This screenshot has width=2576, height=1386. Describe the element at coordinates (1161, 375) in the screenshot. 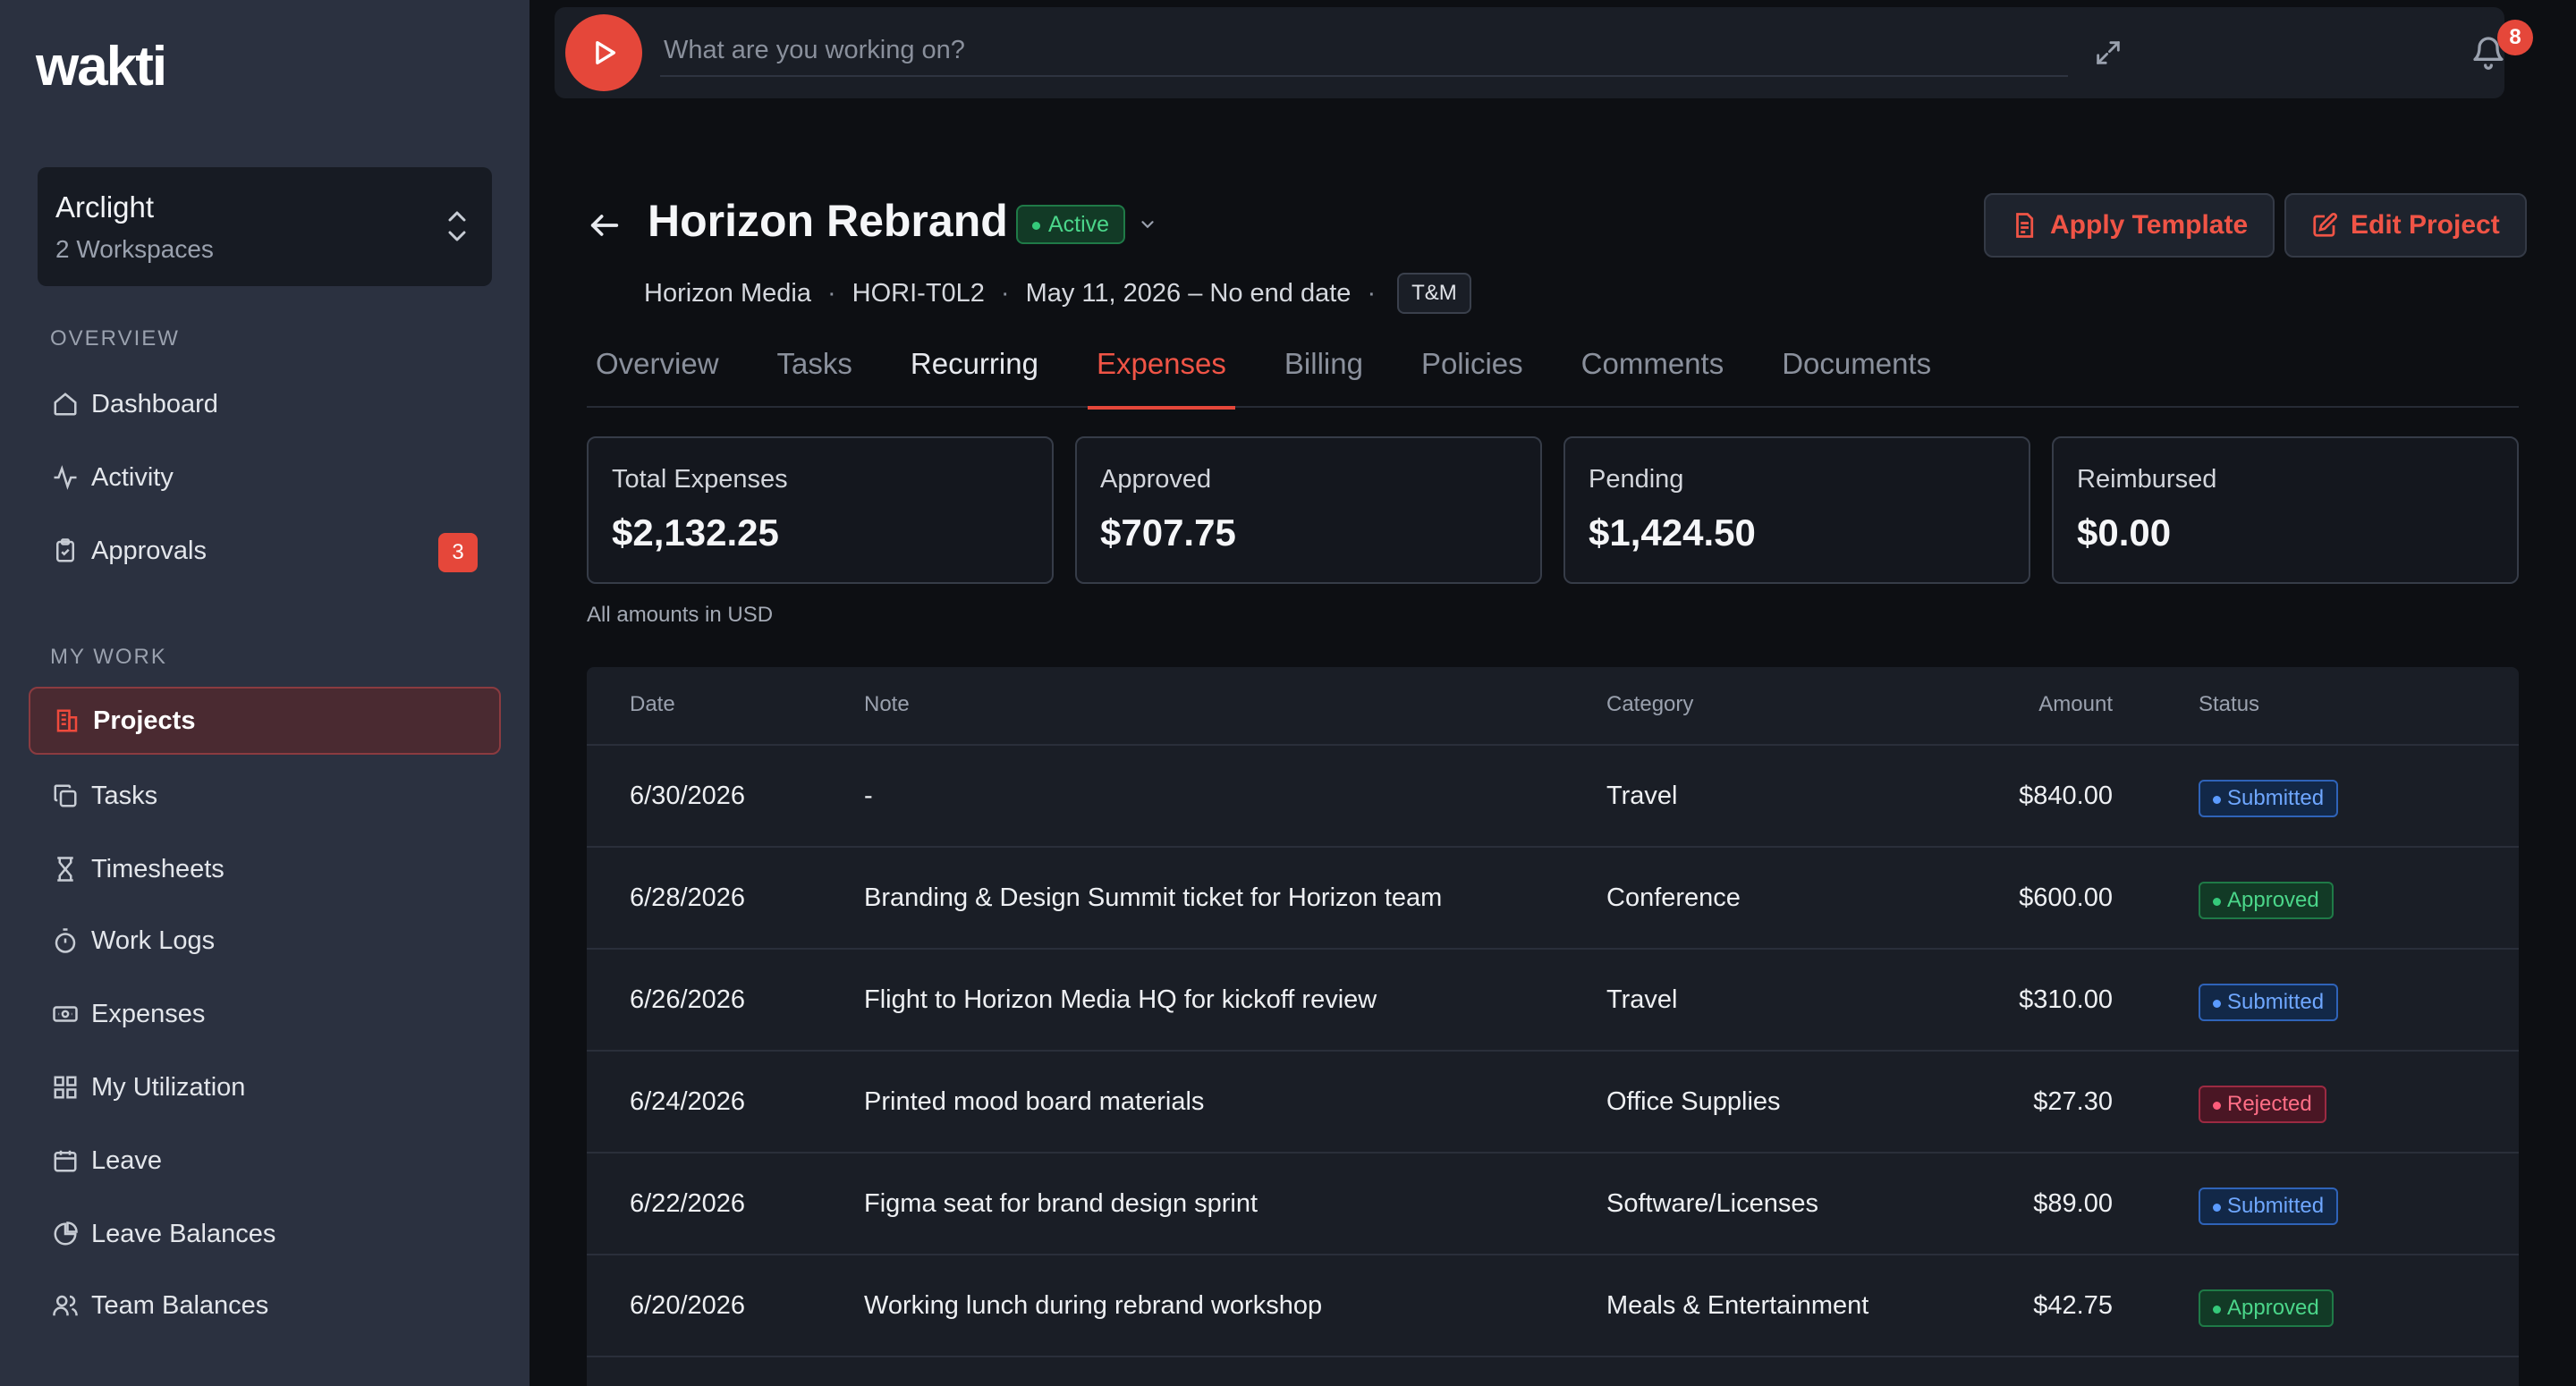

I see `tab-expenses: Expenses` at that location.